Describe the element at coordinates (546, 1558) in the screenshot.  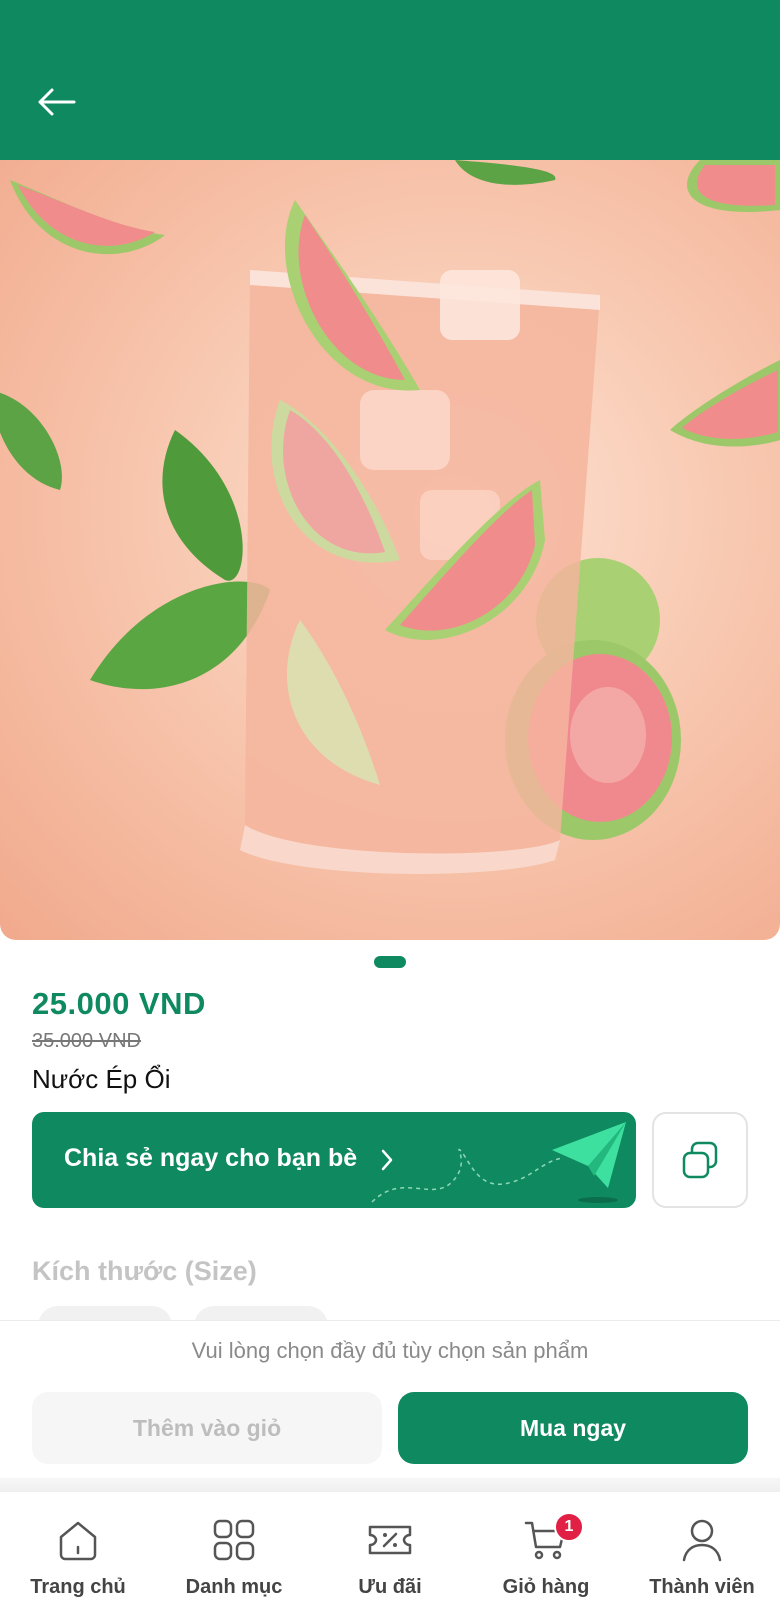
I see `nav-item-cart: 1 Giỏ hàng` at that location.